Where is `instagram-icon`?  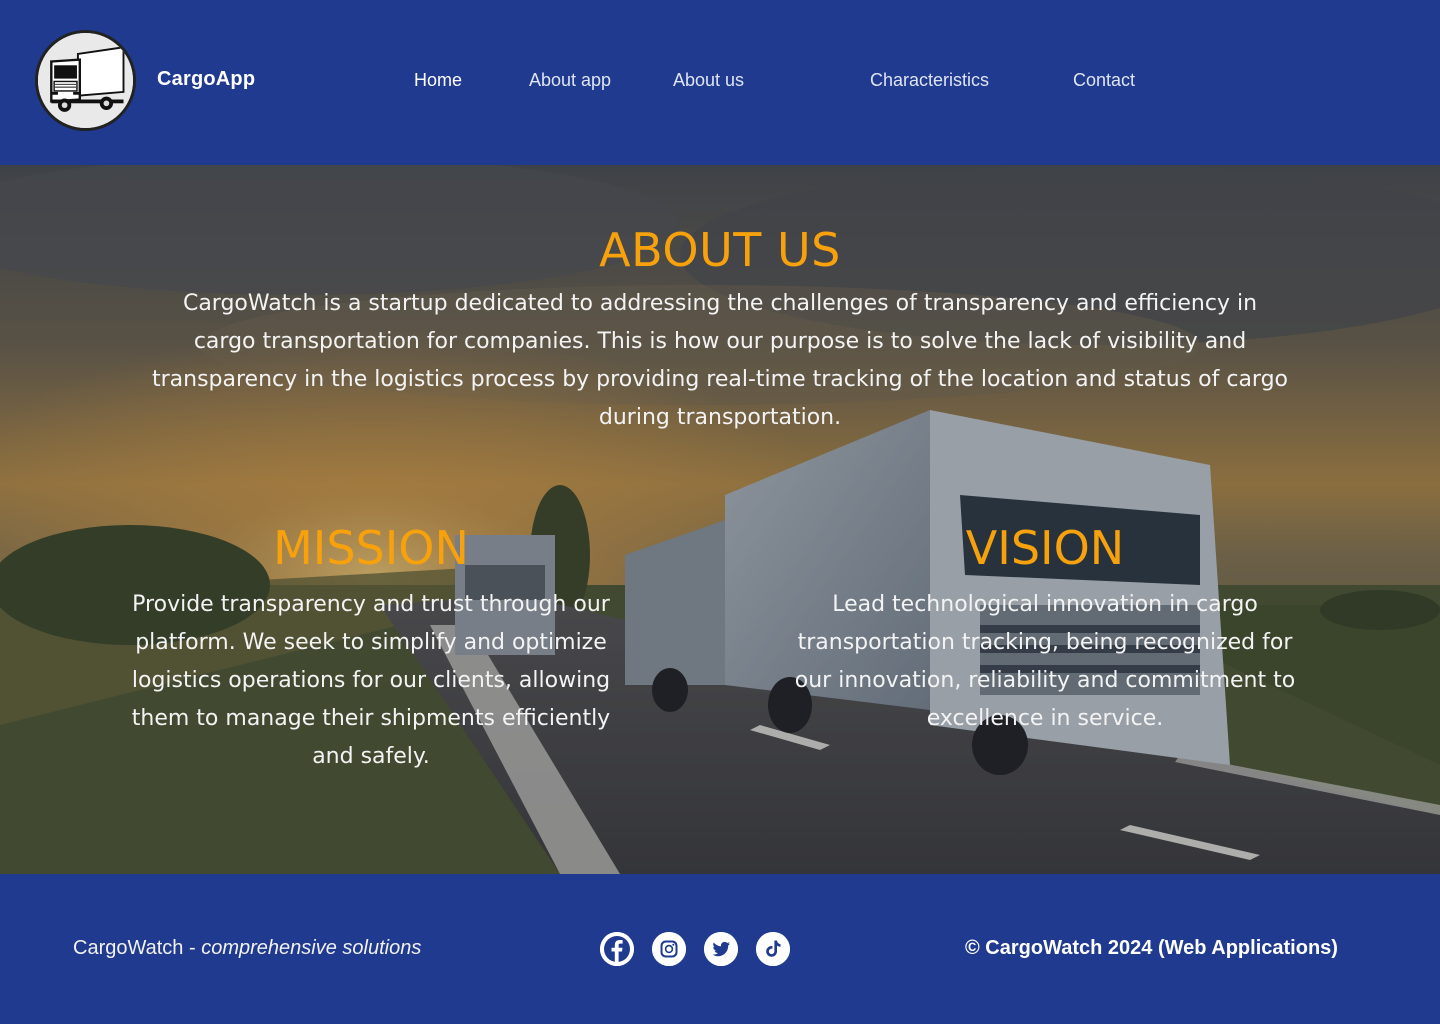 instagram-icon is located at coordinates (669, 949).